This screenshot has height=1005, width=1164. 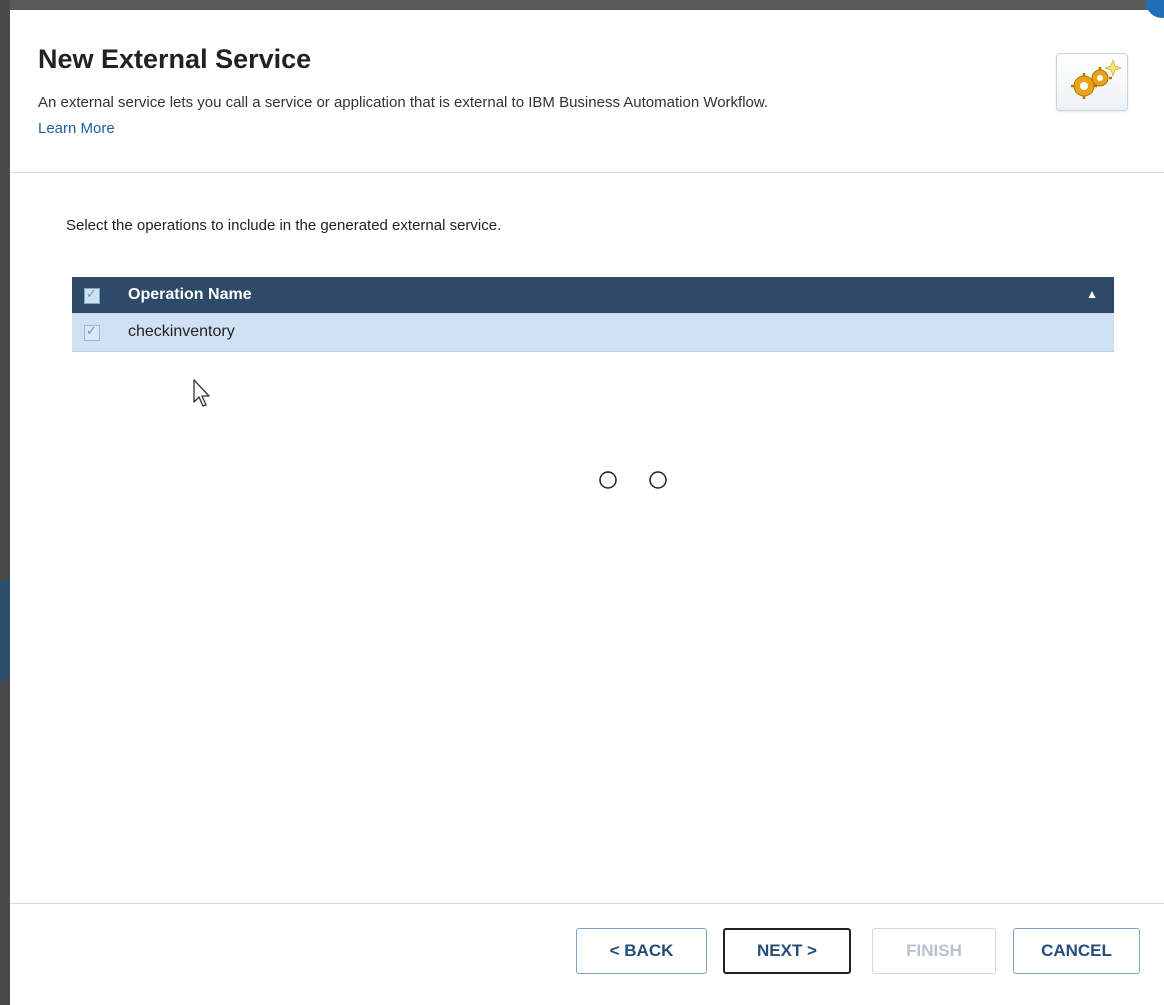 What do you see at coordinates (582, 5) in the screenshot?
I see `background-top` at bounding box center [582, 5].